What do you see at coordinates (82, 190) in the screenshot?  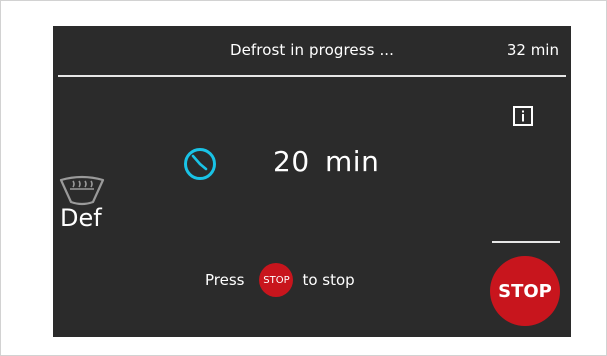 I see `defrost-icon` at bounding box center [82, 190].